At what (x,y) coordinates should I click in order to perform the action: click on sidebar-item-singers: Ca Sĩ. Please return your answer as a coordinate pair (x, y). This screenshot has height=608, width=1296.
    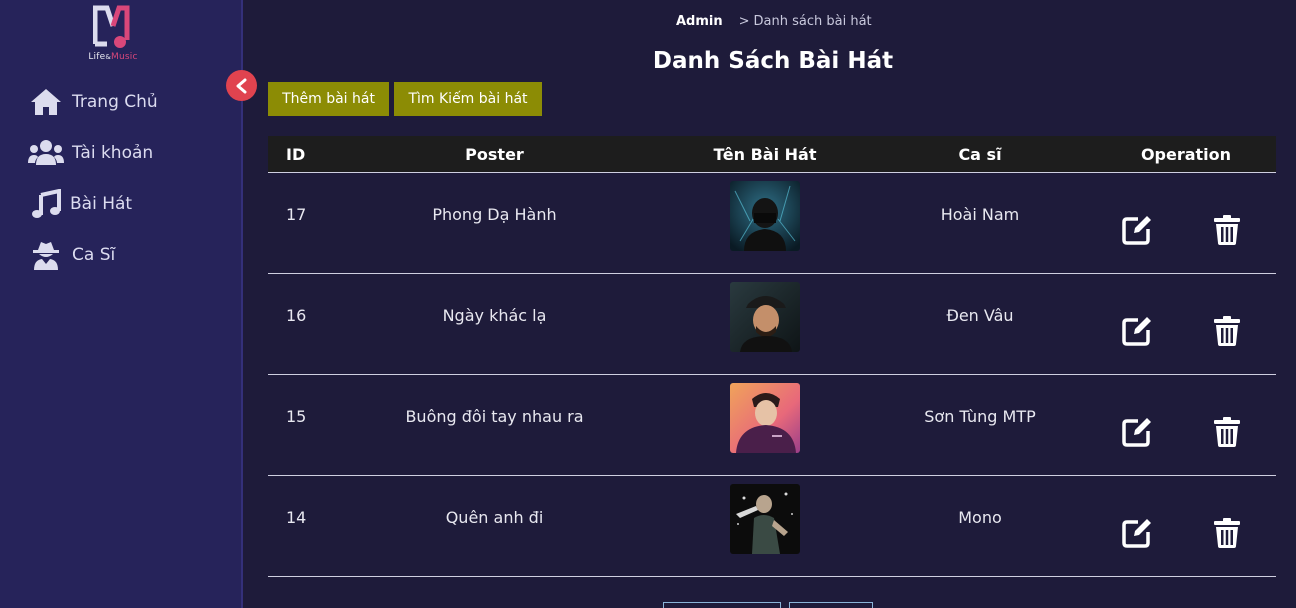
    Looking at the image, I should click on (71, 255).